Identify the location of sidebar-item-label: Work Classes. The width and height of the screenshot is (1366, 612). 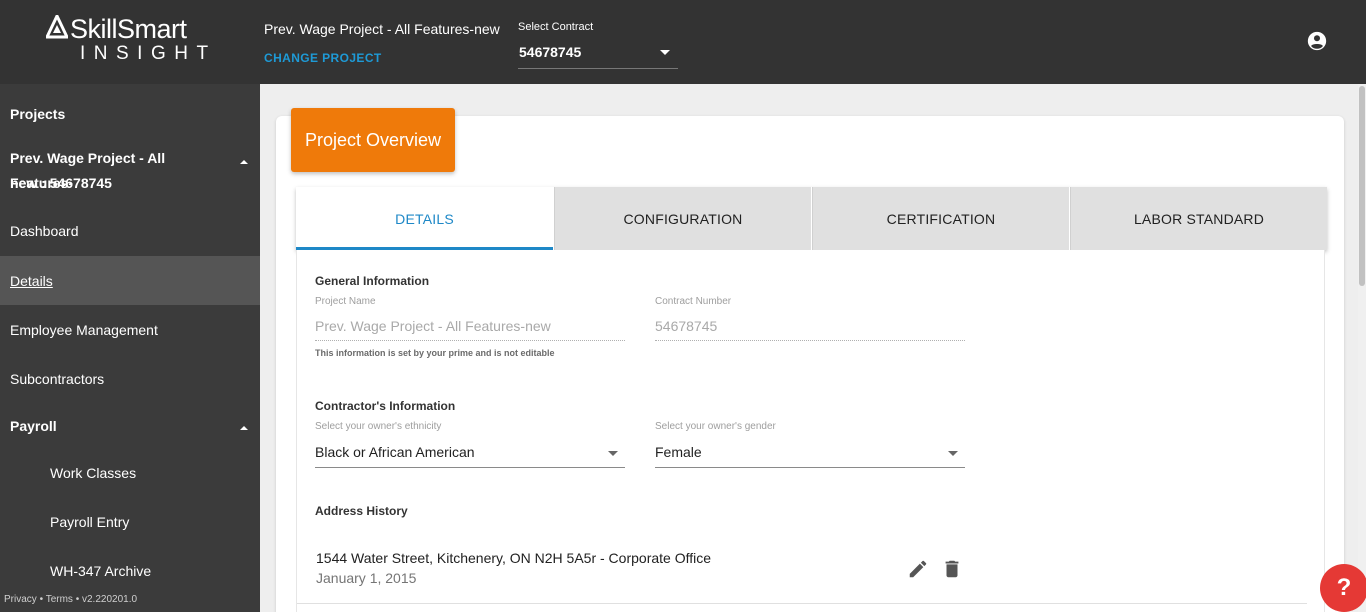
(93, 473).